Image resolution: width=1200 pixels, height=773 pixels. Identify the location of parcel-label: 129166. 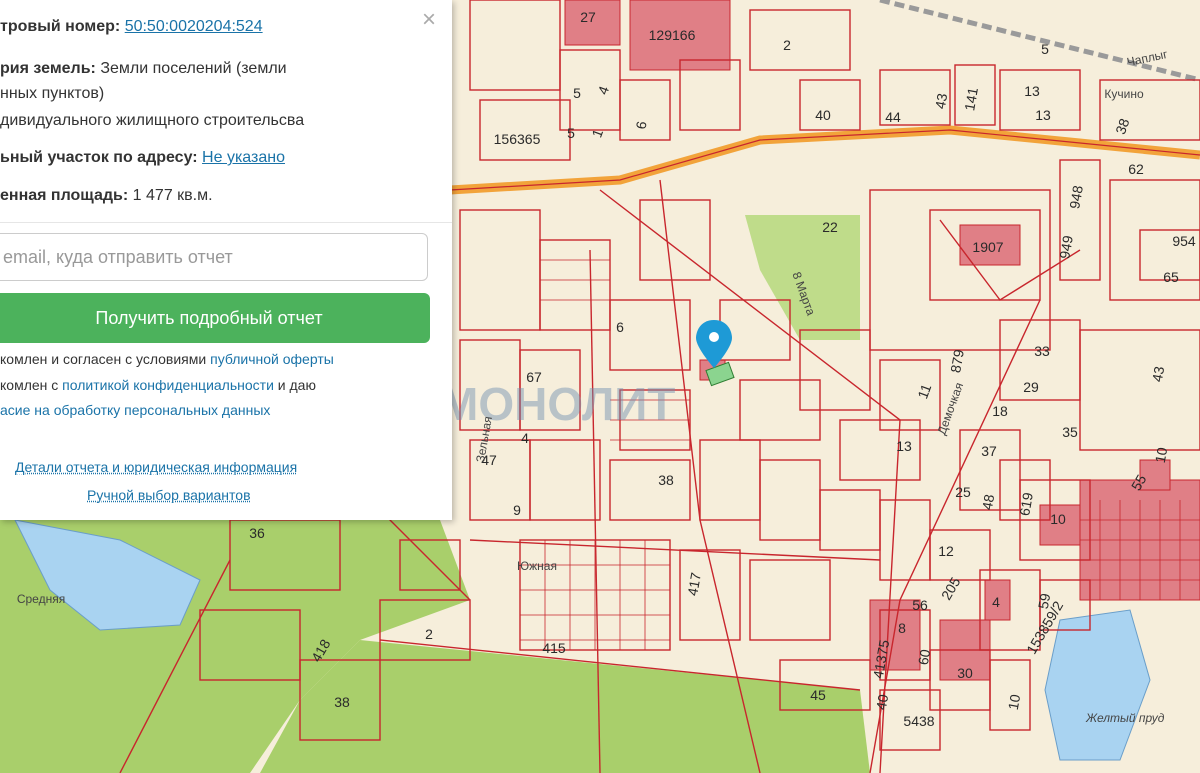
(672, 35).